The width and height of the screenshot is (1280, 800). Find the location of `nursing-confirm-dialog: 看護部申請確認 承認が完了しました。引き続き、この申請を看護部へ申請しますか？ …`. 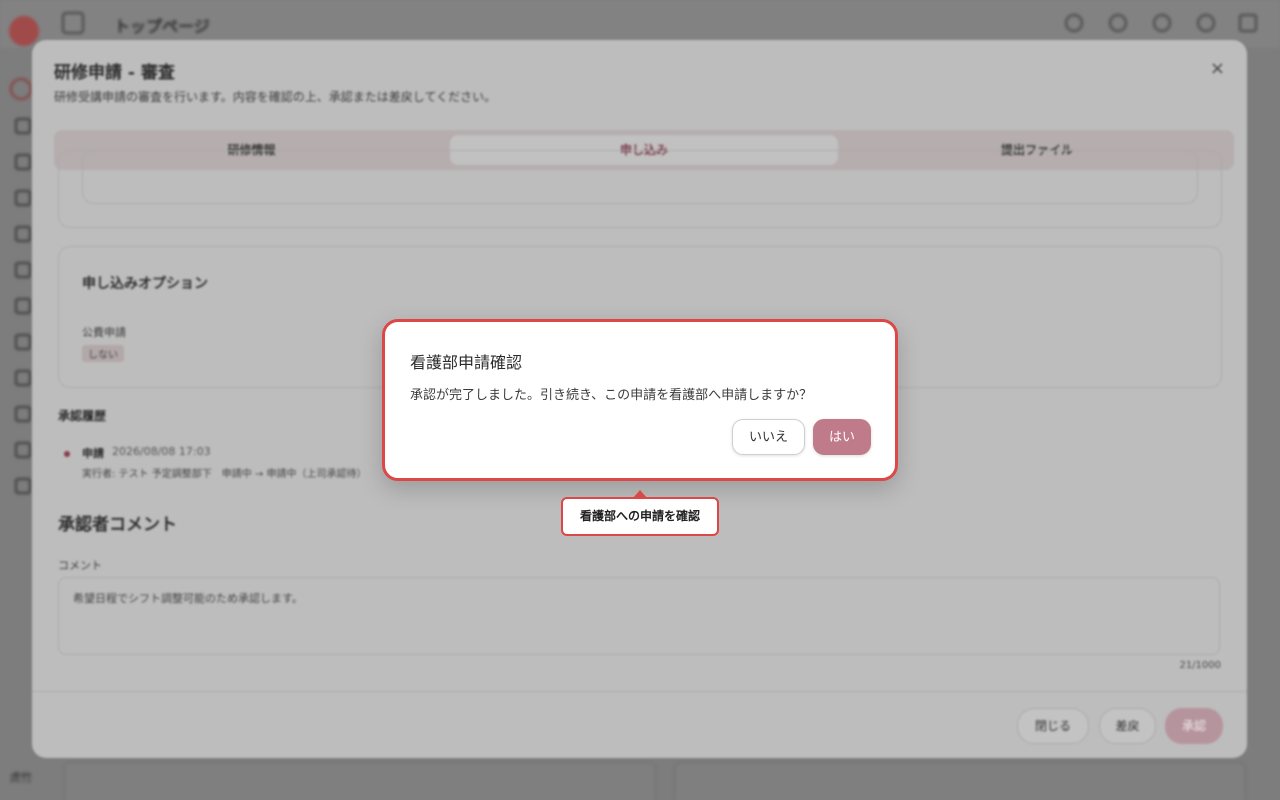

nursing-confirm-dialog: 看護部申請確認 承認が完了しました。引き続き、この申請を看護部へ申請しますか？ … is located at coordinates (640, 400).